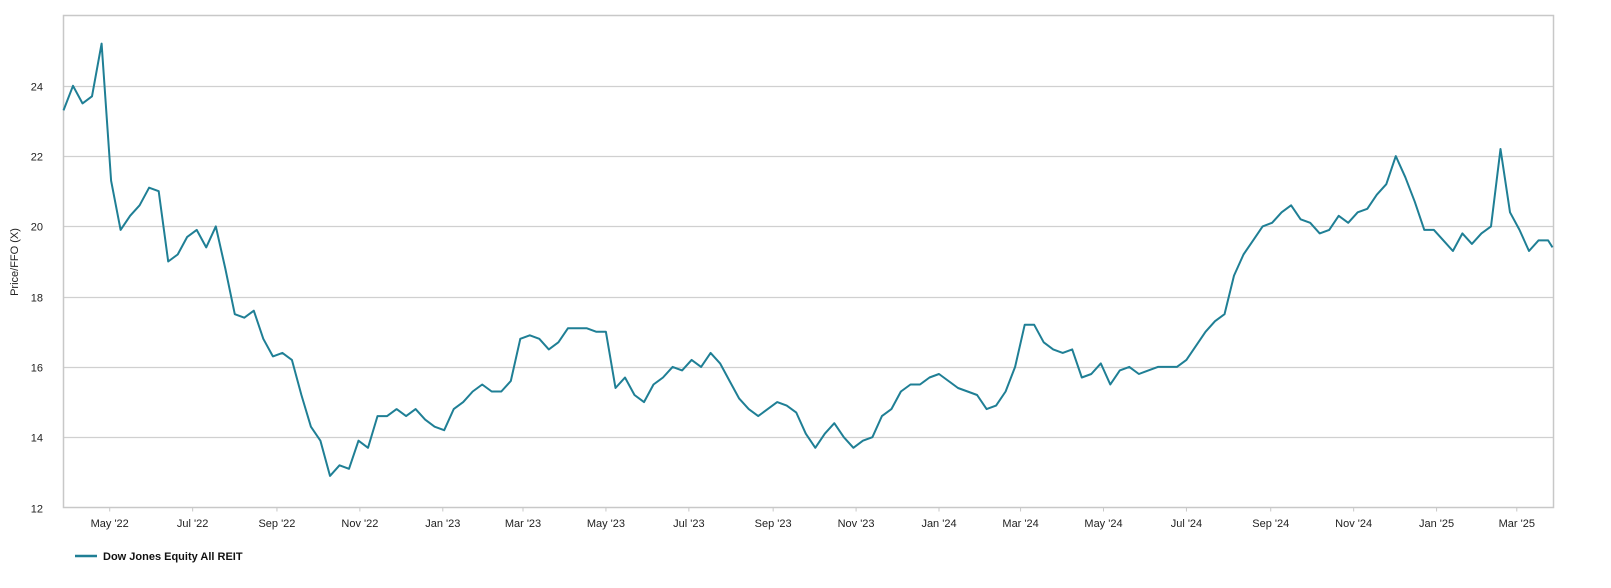  Describe the element at coordinates (442, 524) in the screenshot. I see `x-tick-label: Jan '23` at that location.